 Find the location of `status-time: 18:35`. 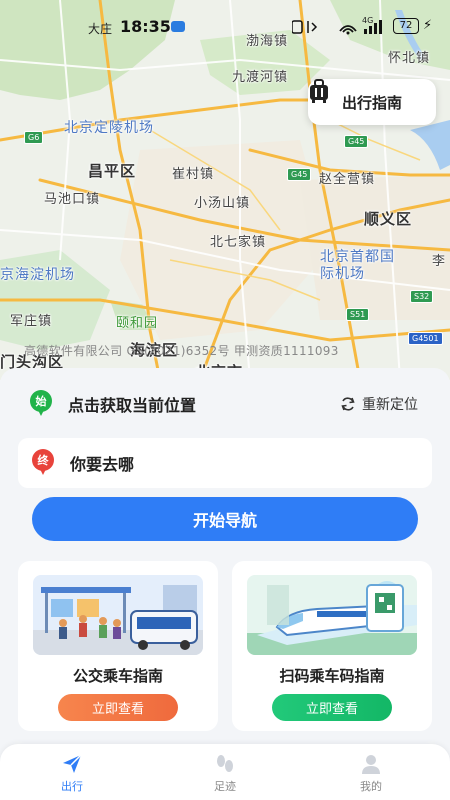

status-time: 18:35 is located at coordinates (145, 26).